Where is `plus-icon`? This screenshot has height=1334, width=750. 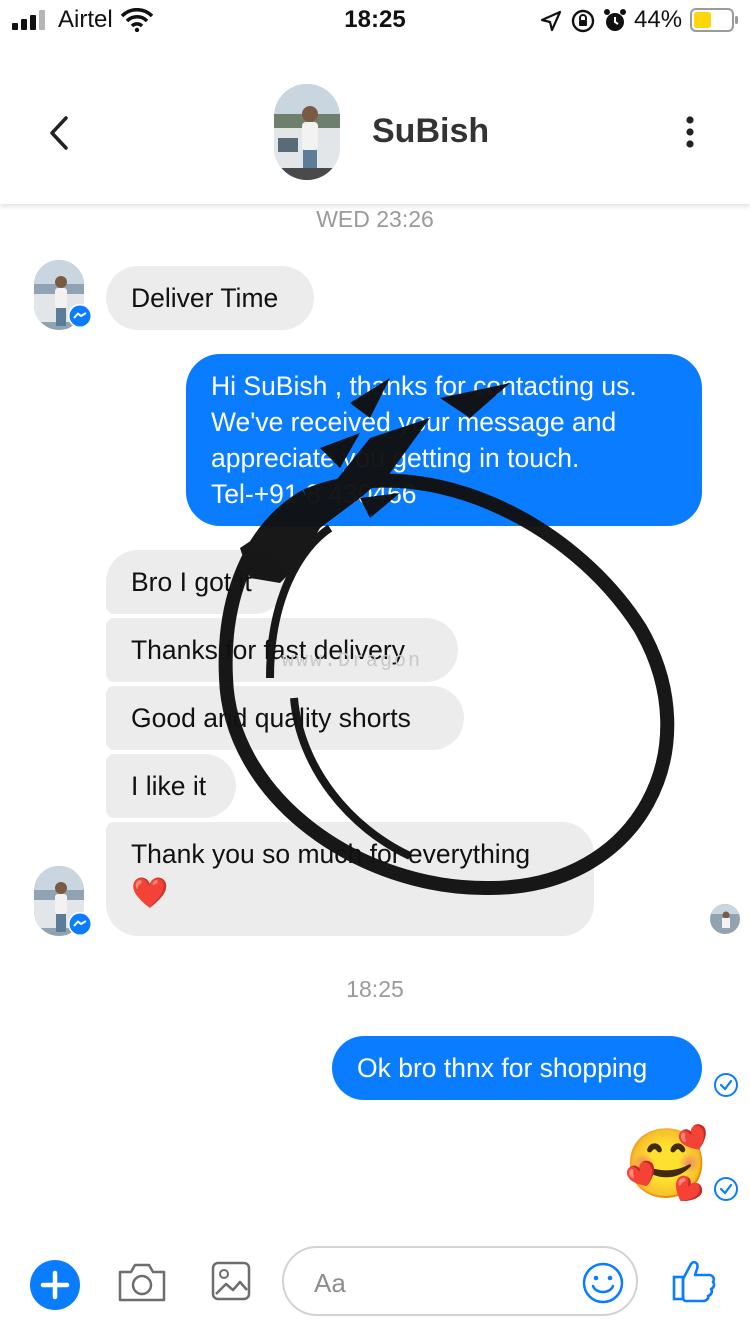
plus-icon is located at coordinates (55, 1285).